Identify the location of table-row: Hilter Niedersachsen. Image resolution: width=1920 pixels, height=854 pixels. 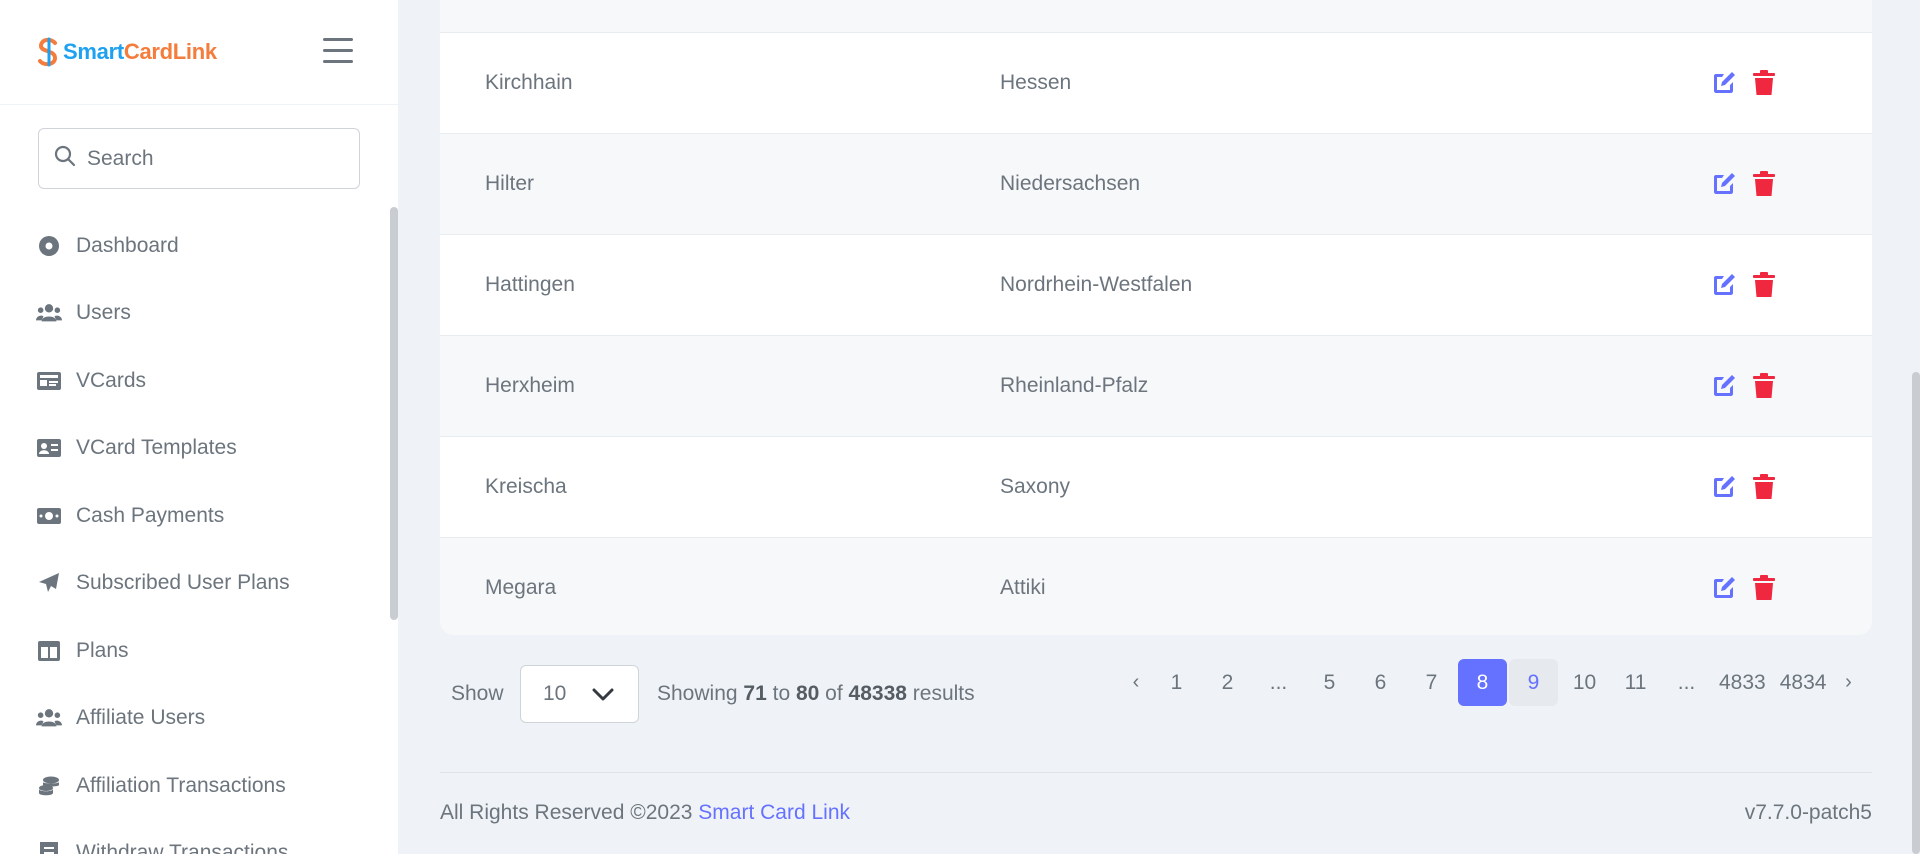
(1156, 184).